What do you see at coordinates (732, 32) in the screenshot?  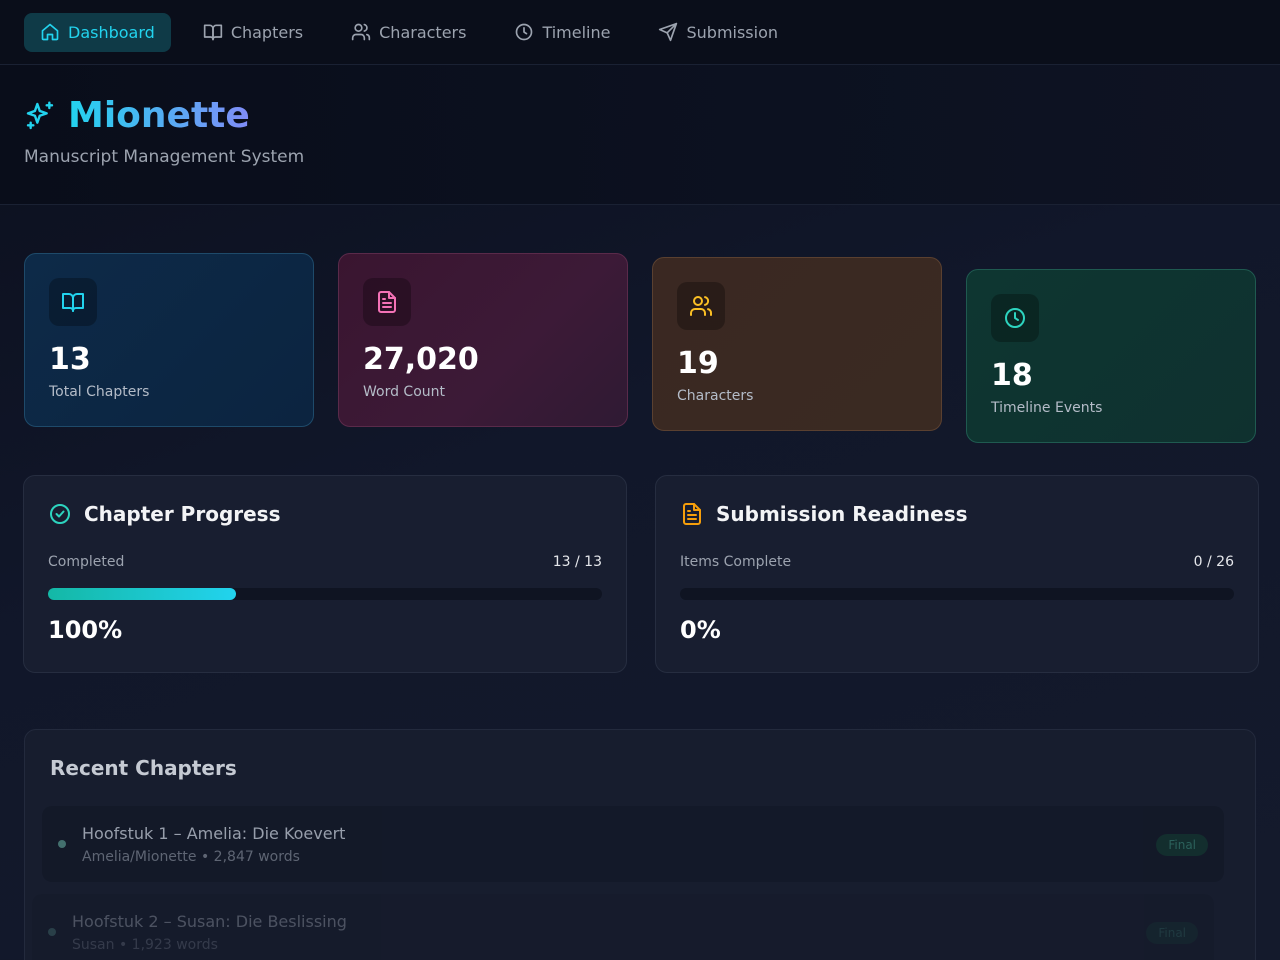 I see `nav-submission-label: Submission` at bounding box center [732, 32].